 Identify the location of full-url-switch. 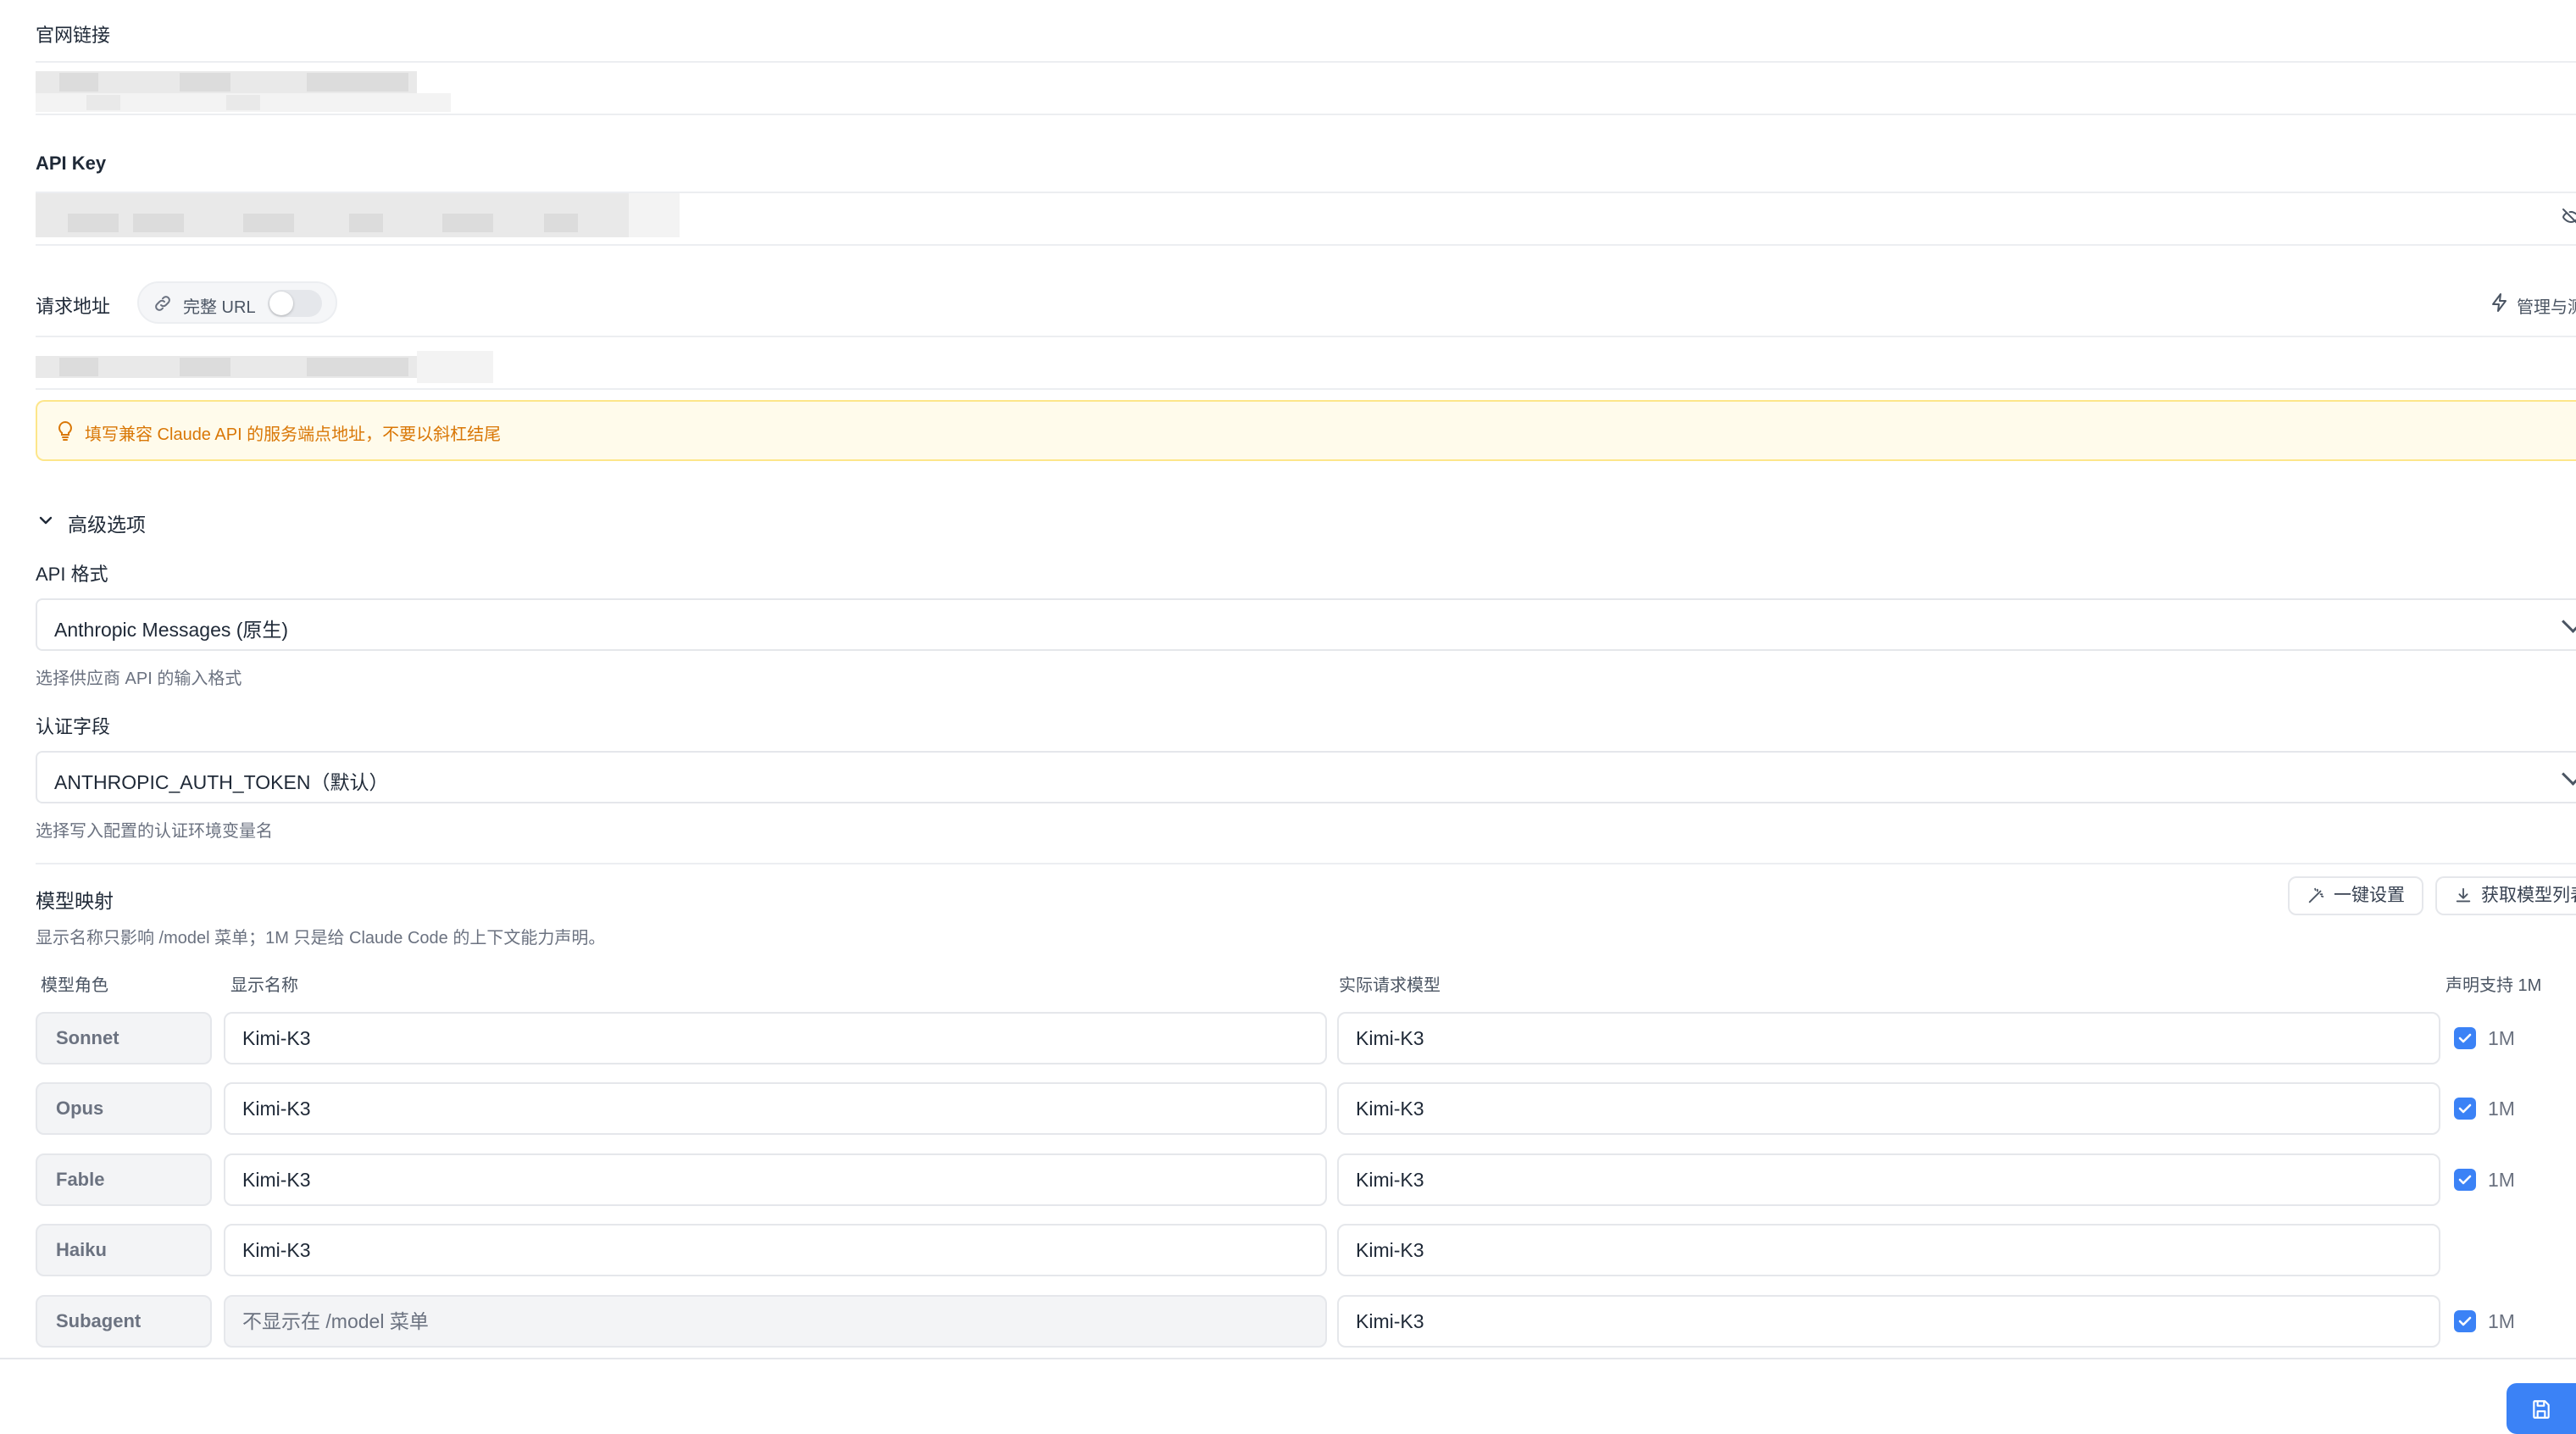
(295, 303).